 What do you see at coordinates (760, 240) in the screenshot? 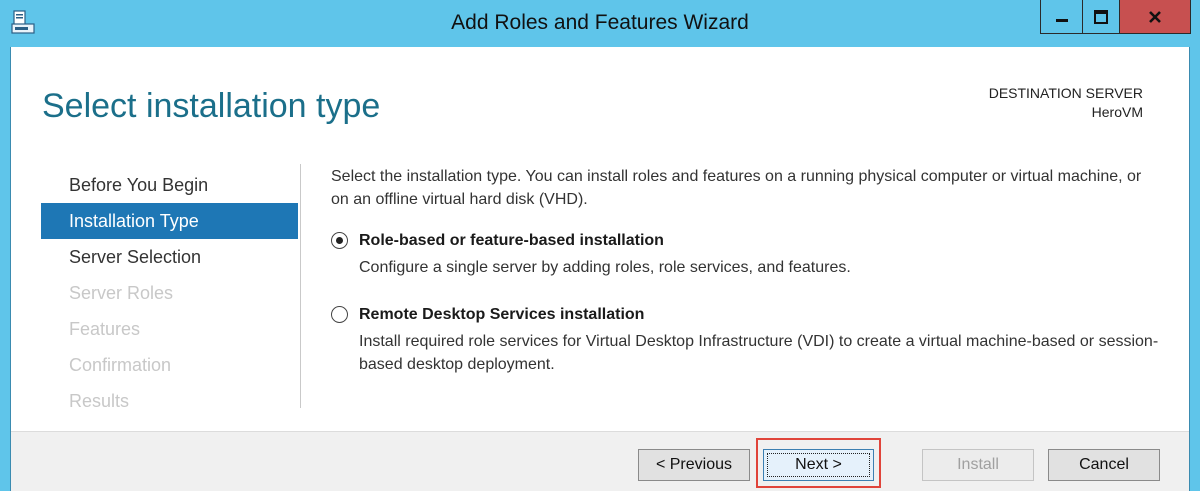
I see `role-based-label: Role-based or feature-based installation` at bounding box center [760, 240].